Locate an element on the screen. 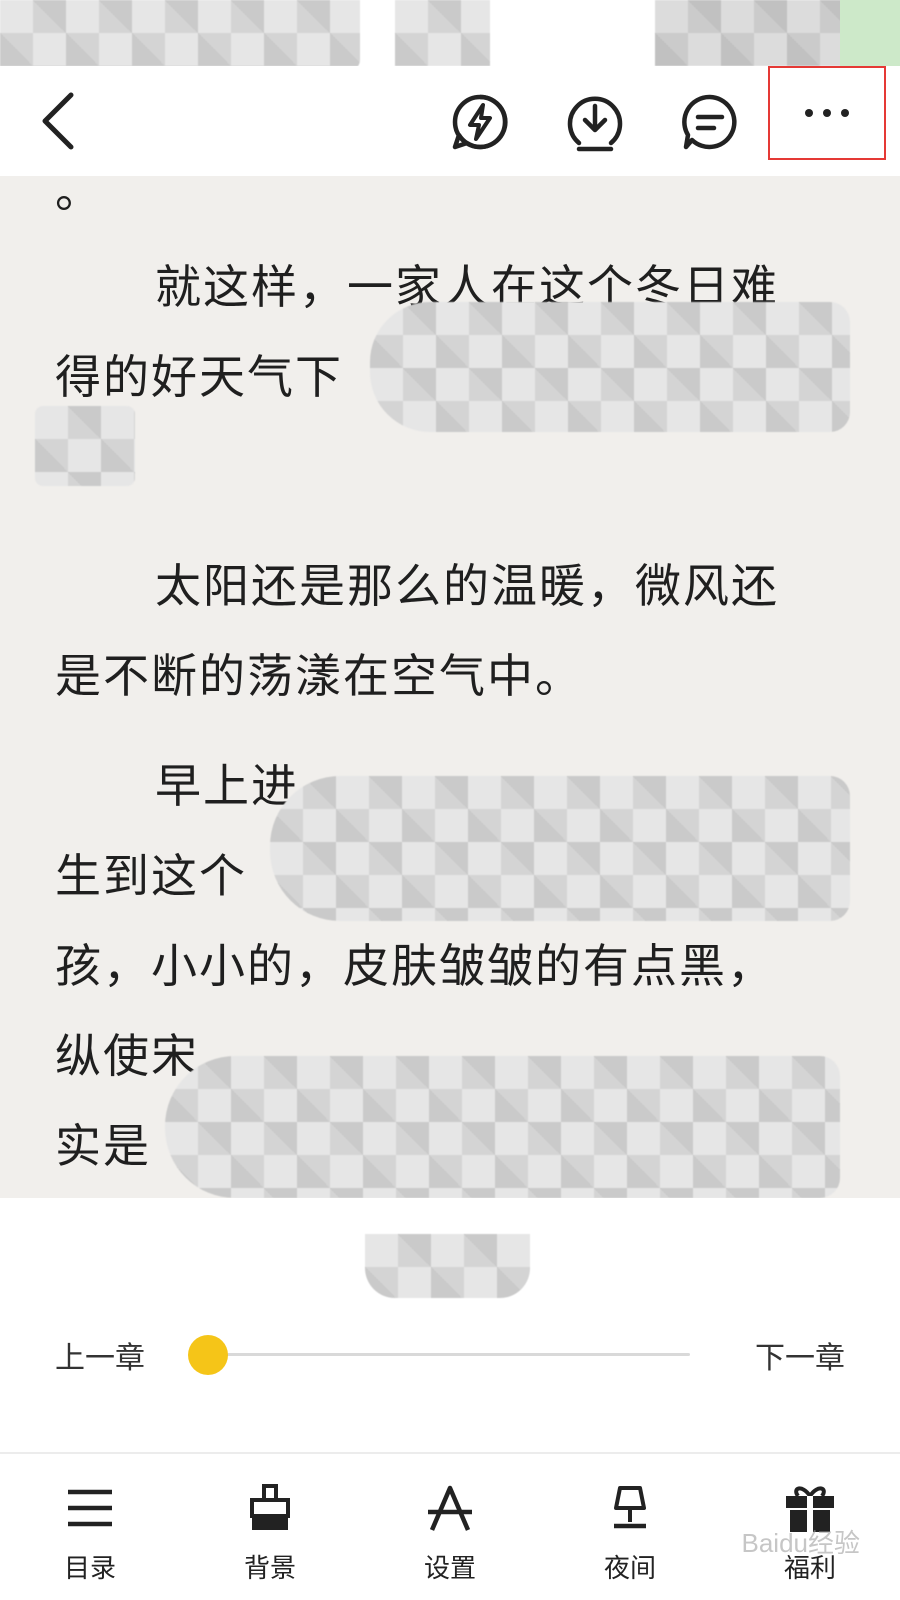  back-button is located at coordinates (57, 121).